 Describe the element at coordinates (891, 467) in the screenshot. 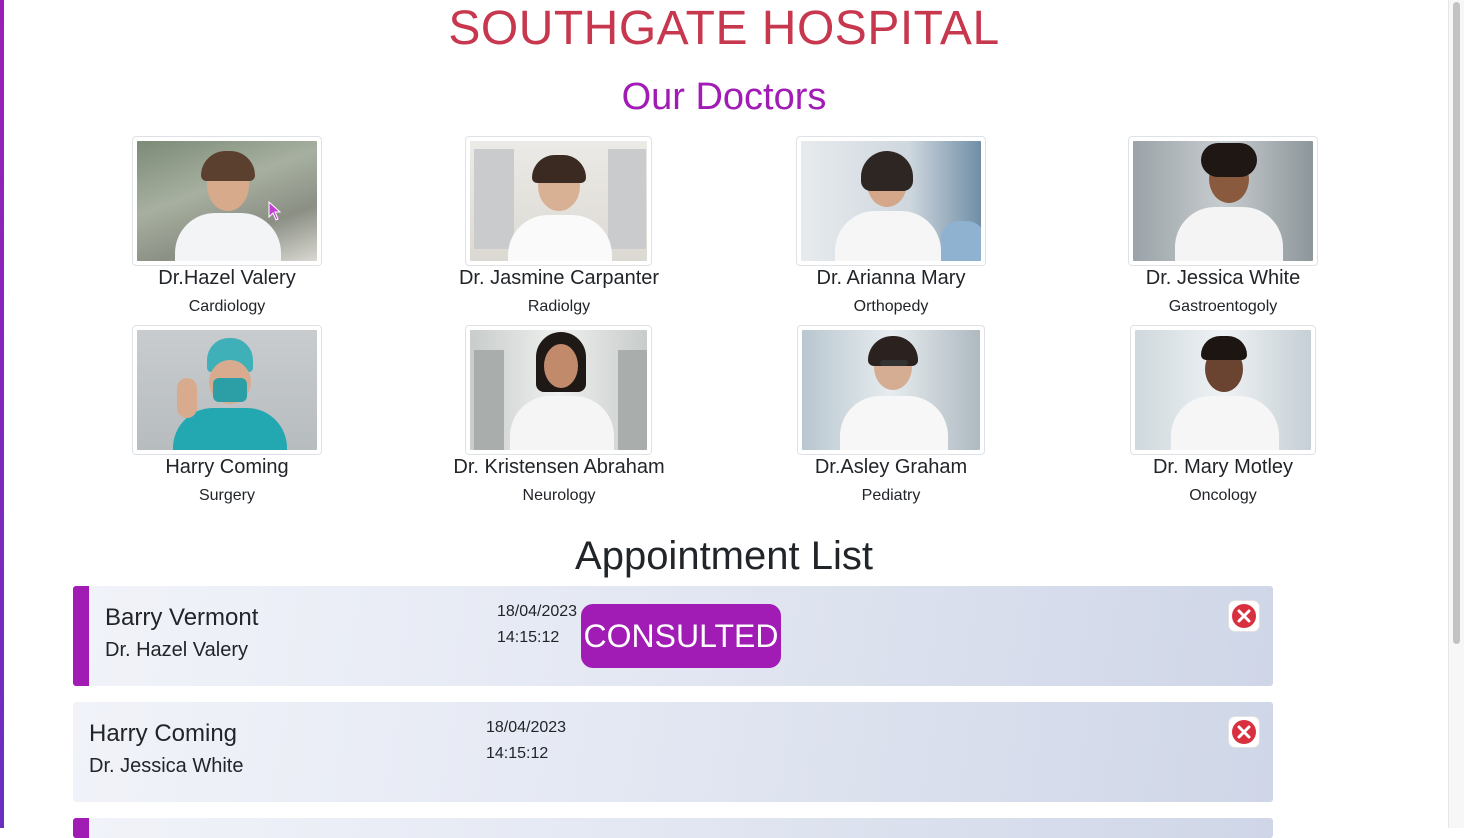

I see `doctor-name: Dr.Asley Graham` at that location.